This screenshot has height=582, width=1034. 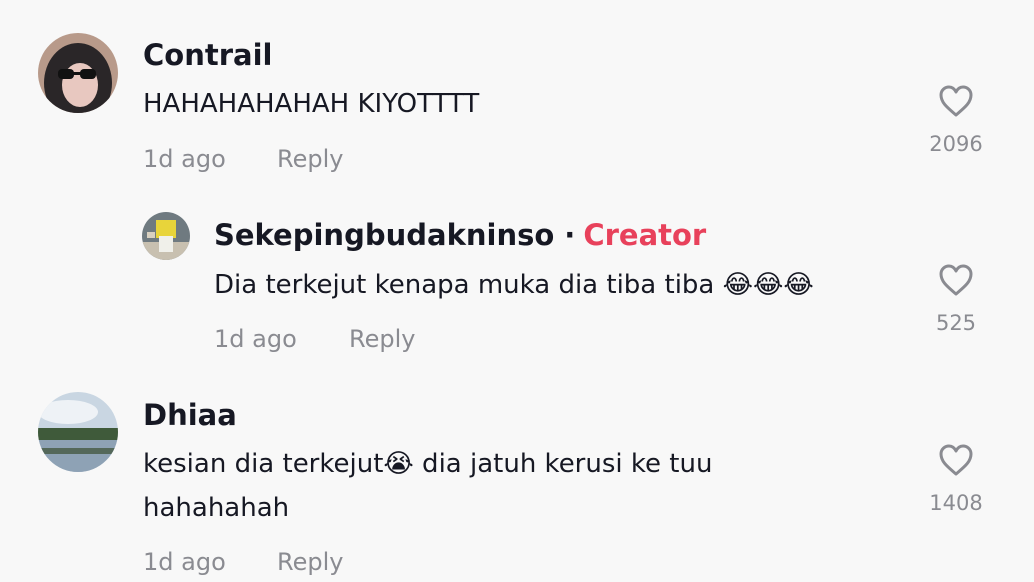 What do you see at coordinates (956, 299) in the screenshot?
I see `like-button: 525` at bounding box center [956, 299].